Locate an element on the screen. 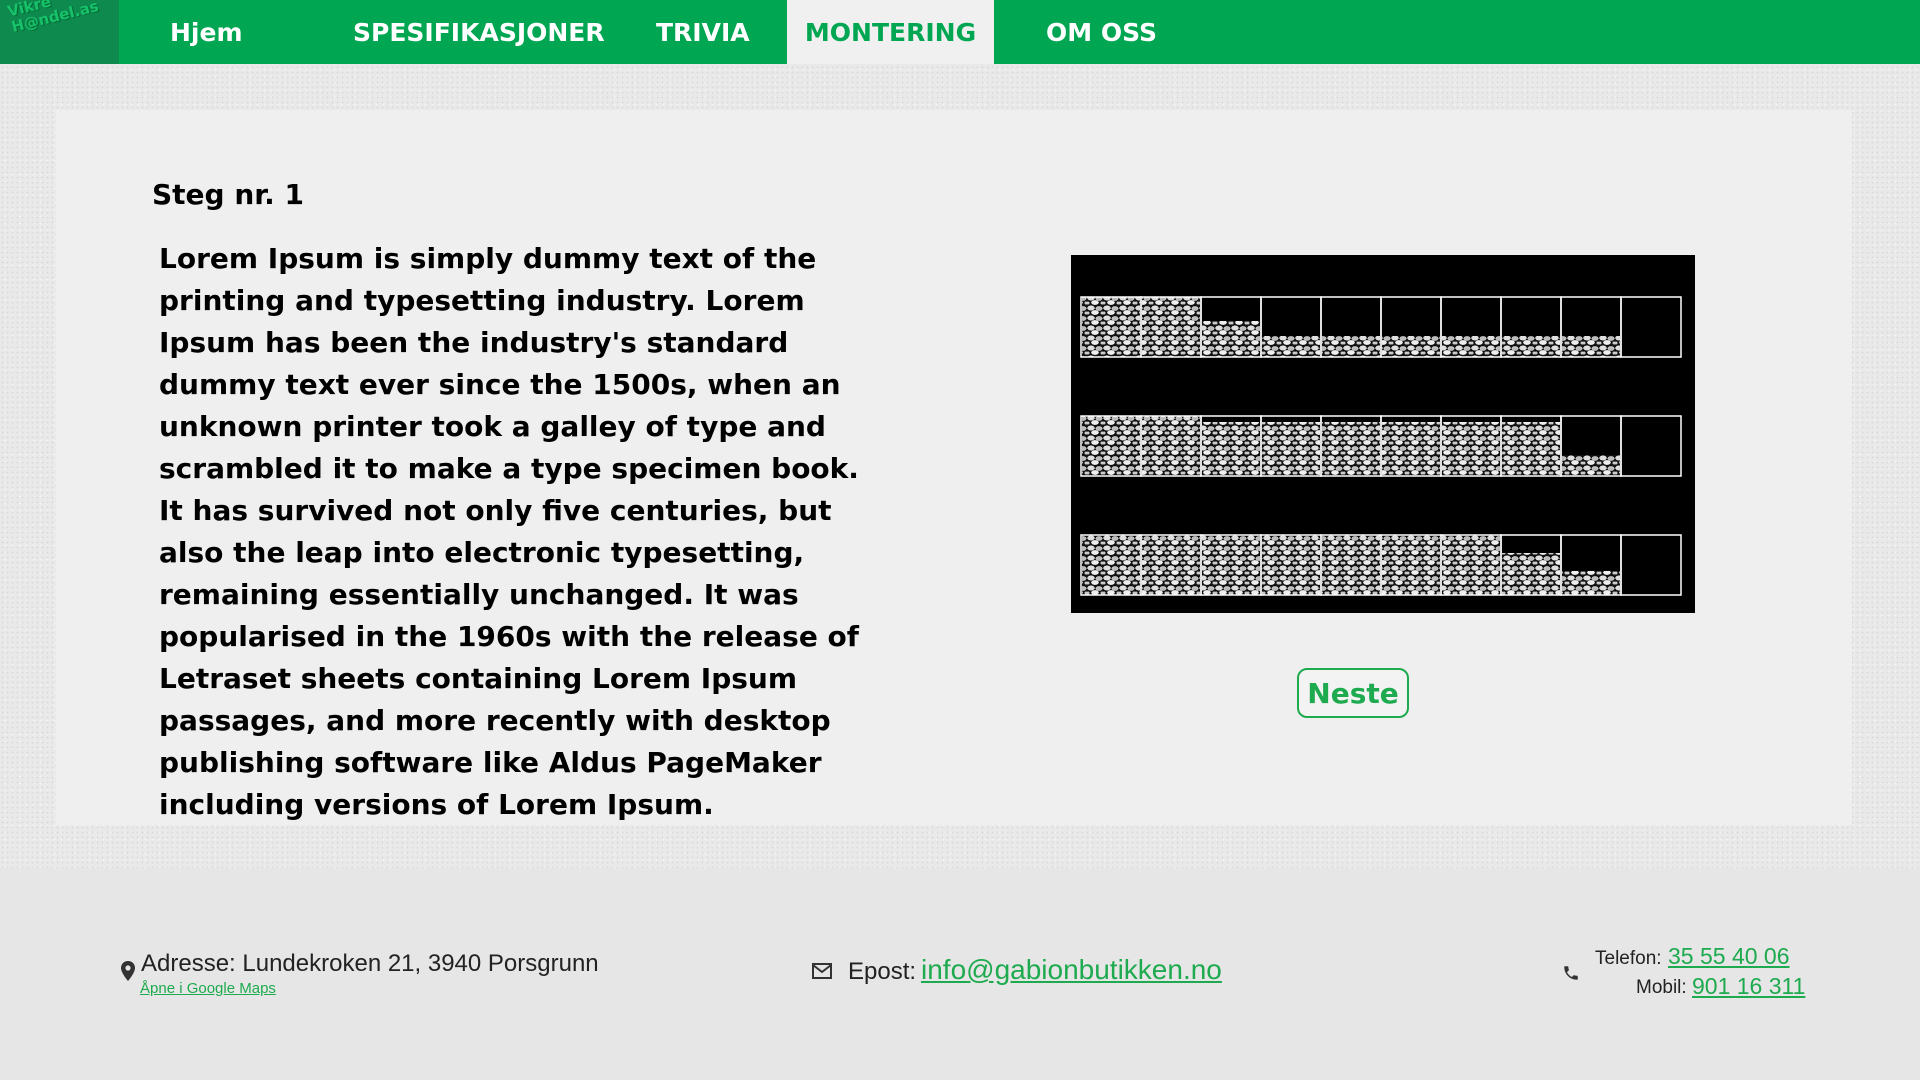 The height and width of the screenshot is (1080, 1920). nav-item-hjem: Hjem is located at coordinates (206, 32).